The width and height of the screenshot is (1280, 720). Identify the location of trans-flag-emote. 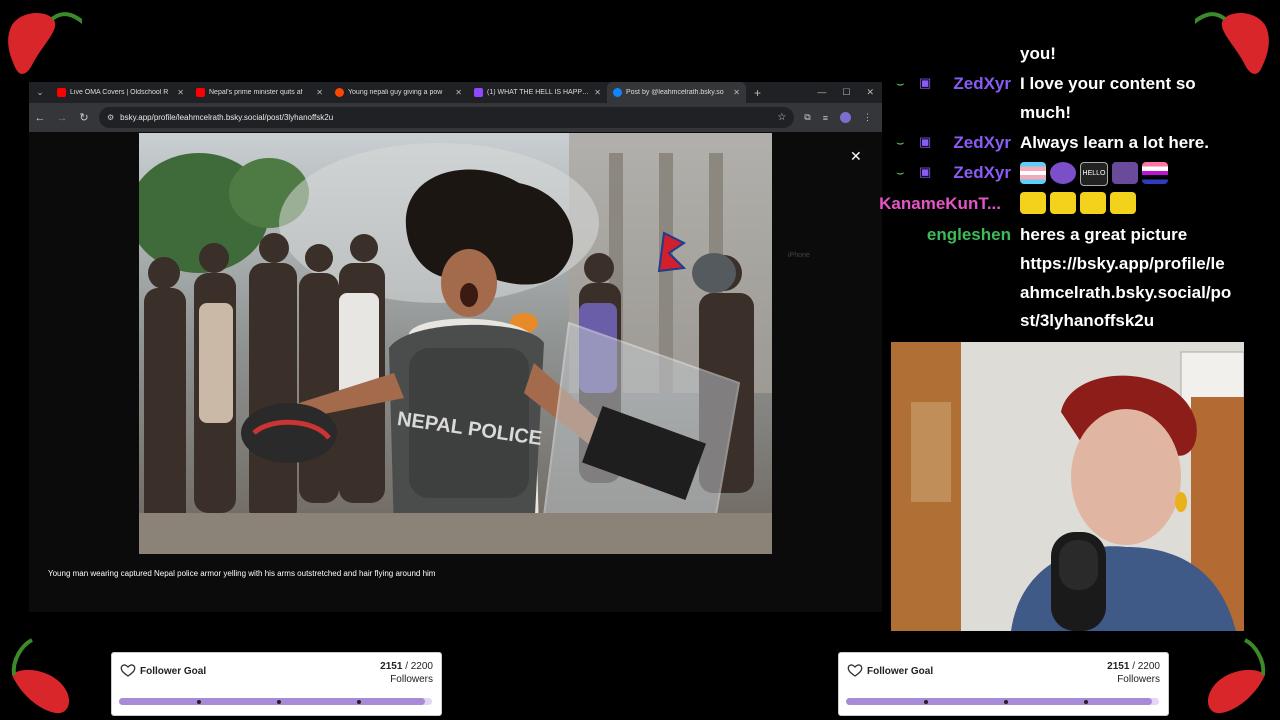
(1033, 173).